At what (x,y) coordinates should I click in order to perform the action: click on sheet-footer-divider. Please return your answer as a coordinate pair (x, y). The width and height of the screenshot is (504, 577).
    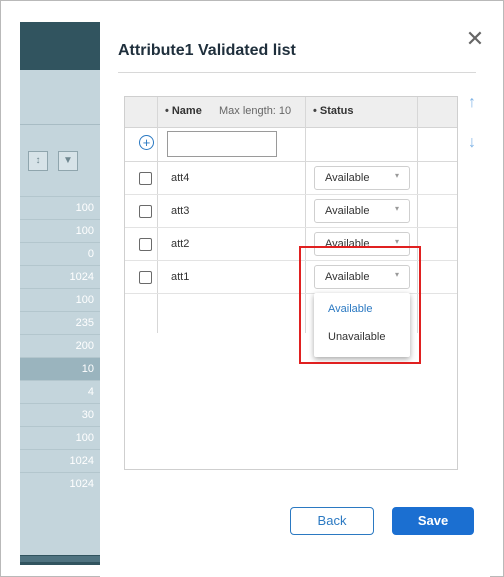
    Looking at the image, I should click on (60, 559).